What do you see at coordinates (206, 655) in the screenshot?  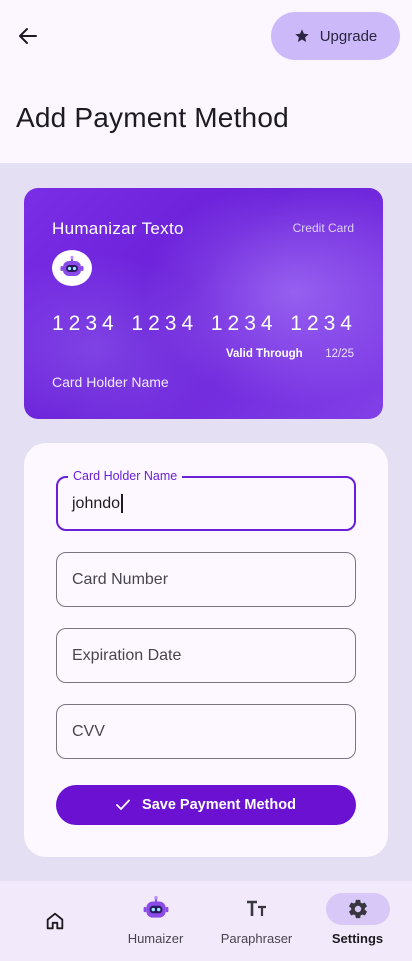 I see `expiration-date-field: Expiration Date` at bounding box center [206, 655].